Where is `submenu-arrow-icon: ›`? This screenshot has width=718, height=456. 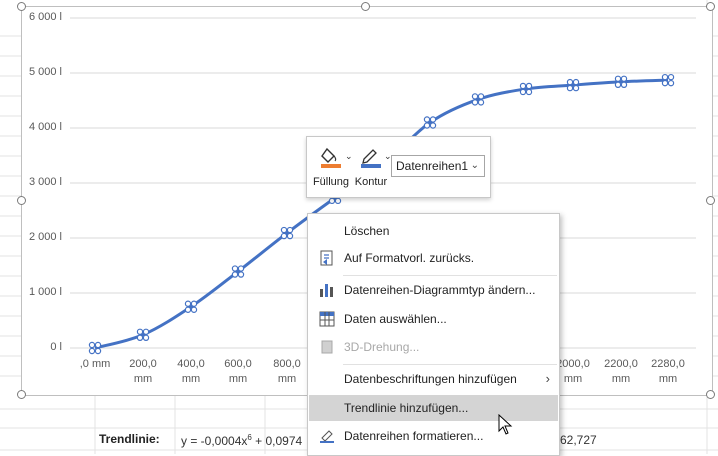 submenu-arrow-icon: › is located at coordinates (547, 378).